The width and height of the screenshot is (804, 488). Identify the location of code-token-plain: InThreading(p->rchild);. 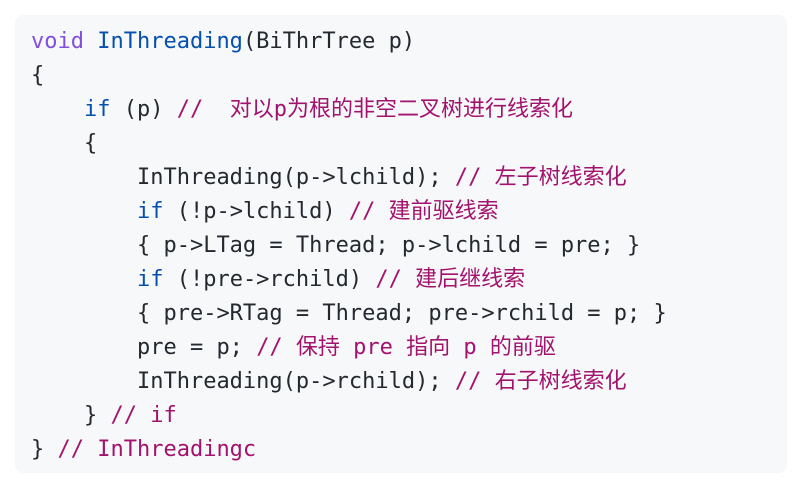
(295, 381).